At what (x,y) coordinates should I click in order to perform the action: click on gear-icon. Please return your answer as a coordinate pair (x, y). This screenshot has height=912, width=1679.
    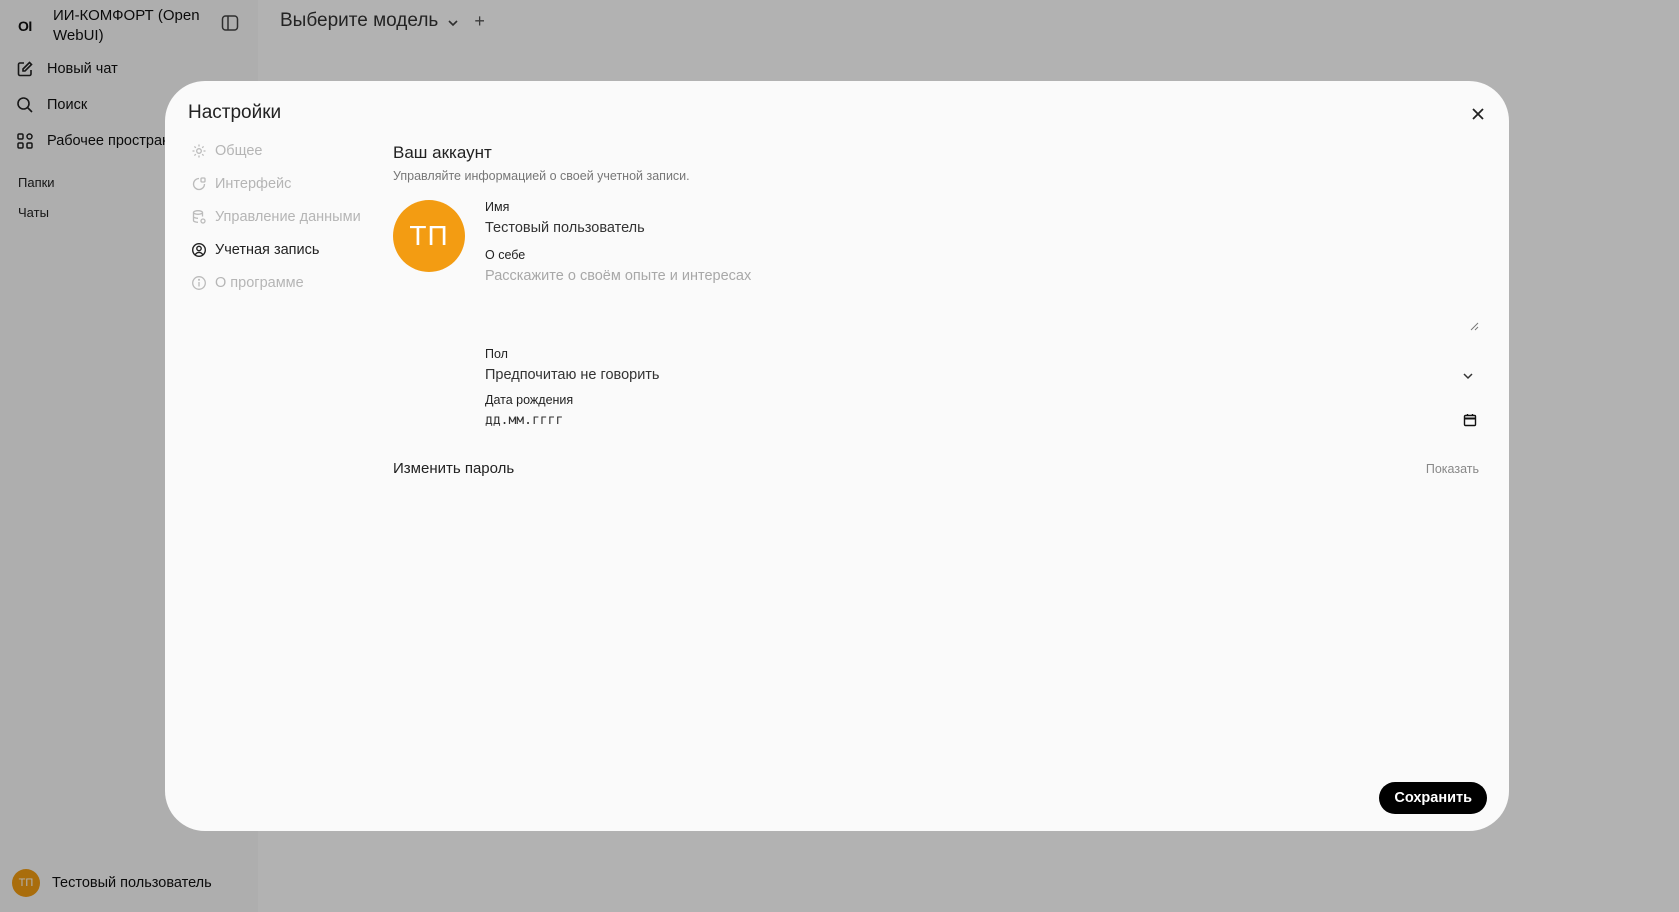
    Looking at the image, I should click on (199, 151).